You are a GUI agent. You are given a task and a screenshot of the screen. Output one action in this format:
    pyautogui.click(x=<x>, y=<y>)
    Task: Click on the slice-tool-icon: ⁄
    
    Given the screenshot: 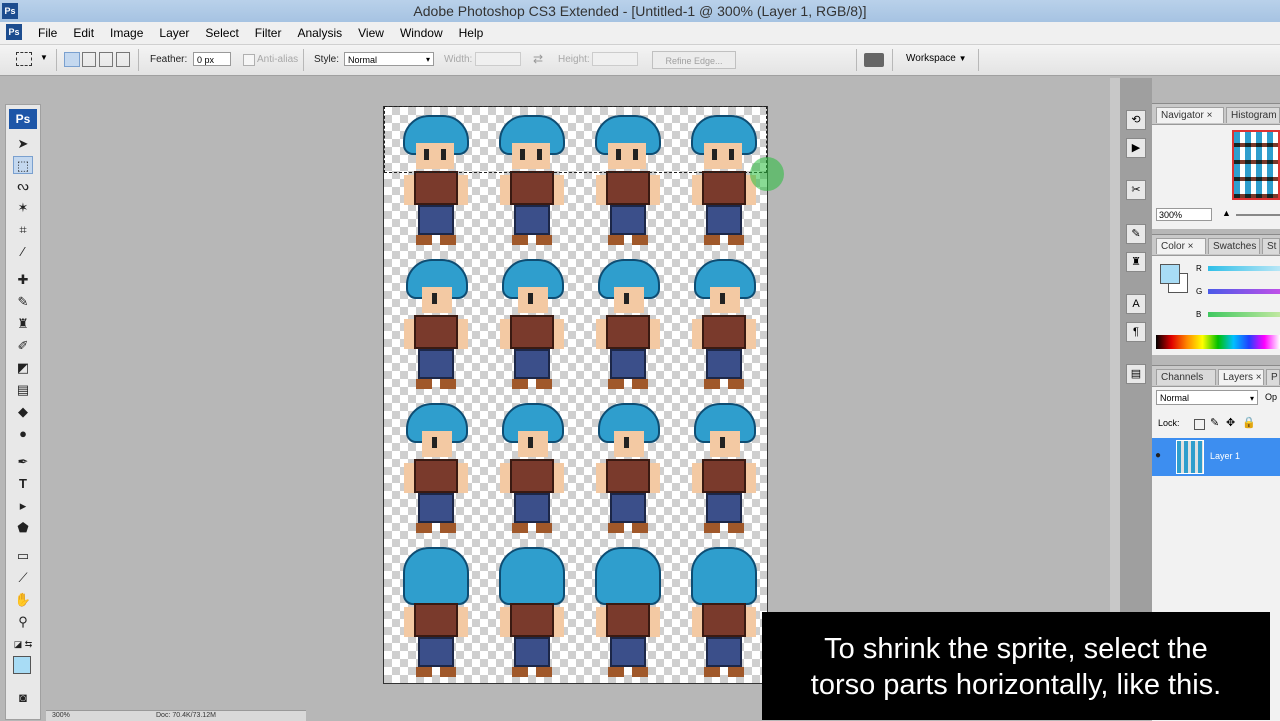 What is the action you would take?
    pyautogui.click(x=23, y=252)
    